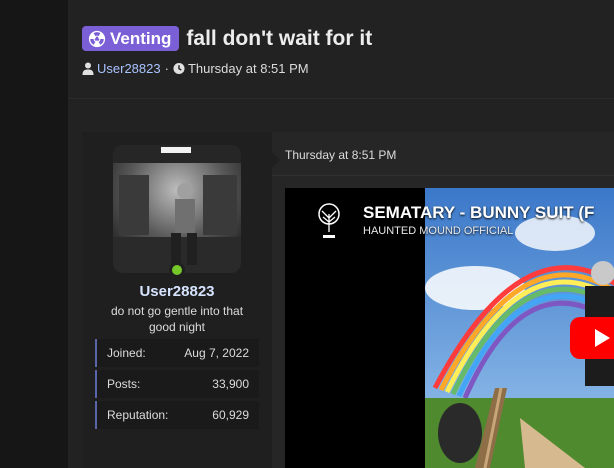 This screenshot has height=468, width=614. I want to click on radiation-icon, so click(97, 38).